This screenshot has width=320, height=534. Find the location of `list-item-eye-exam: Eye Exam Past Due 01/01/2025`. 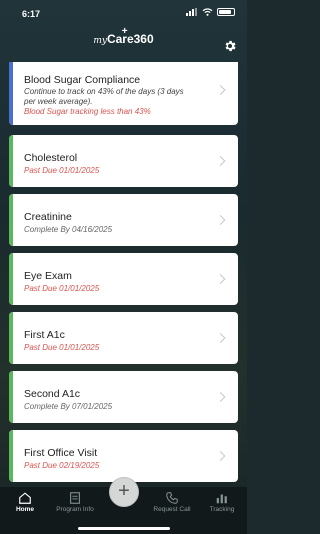

list-item-eye-exam: Eye Exam Past Due 01/01/2025 is located at coordinates (123, 279).